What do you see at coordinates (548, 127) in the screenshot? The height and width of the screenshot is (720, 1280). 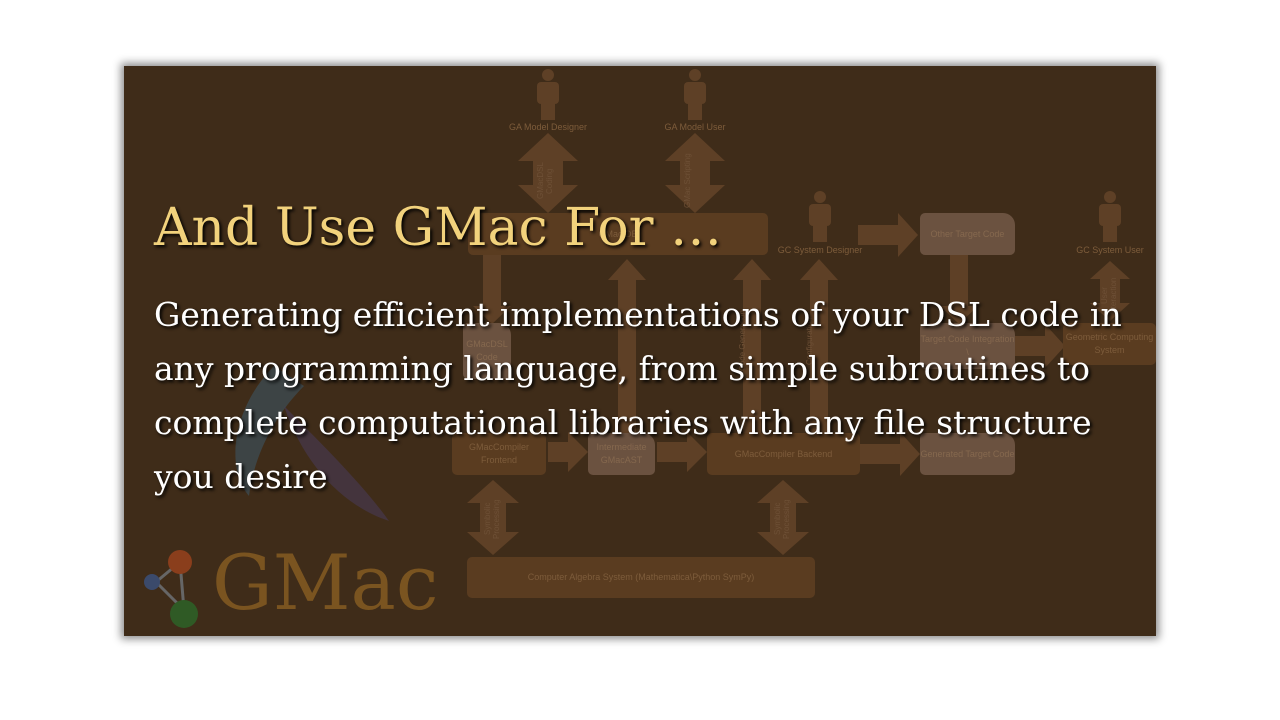 I see `ga-model-designer-label: GA Model Designer` at bounding box center [548, 127].